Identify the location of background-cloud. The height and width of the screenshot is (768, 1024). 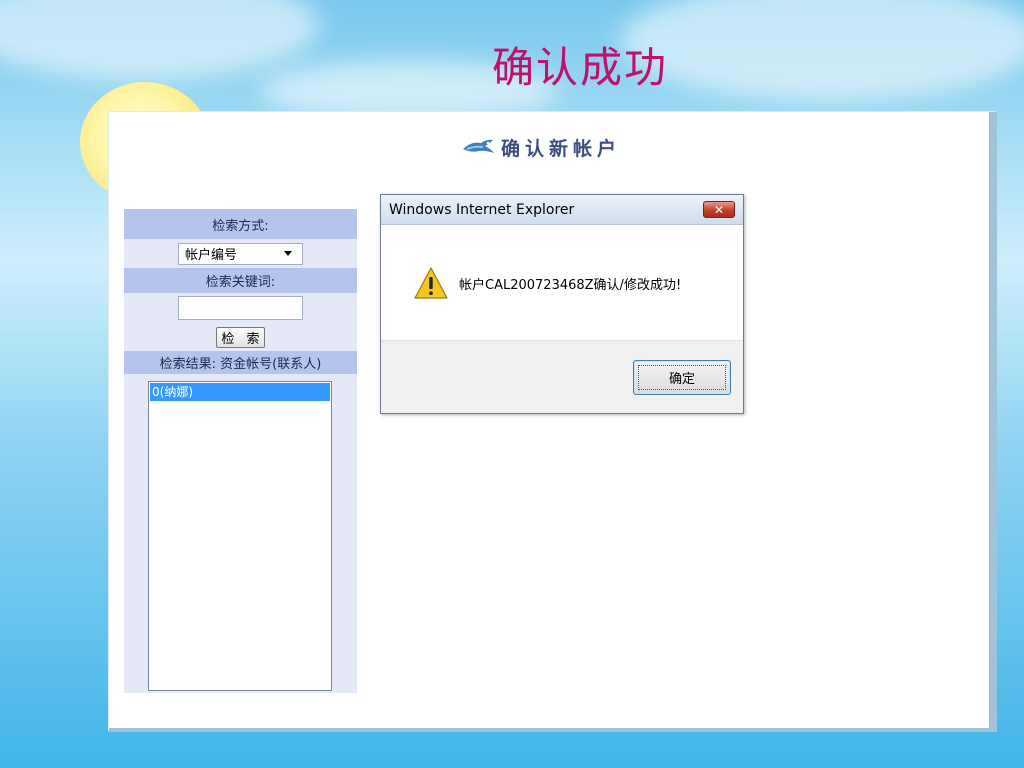
(160, 40).